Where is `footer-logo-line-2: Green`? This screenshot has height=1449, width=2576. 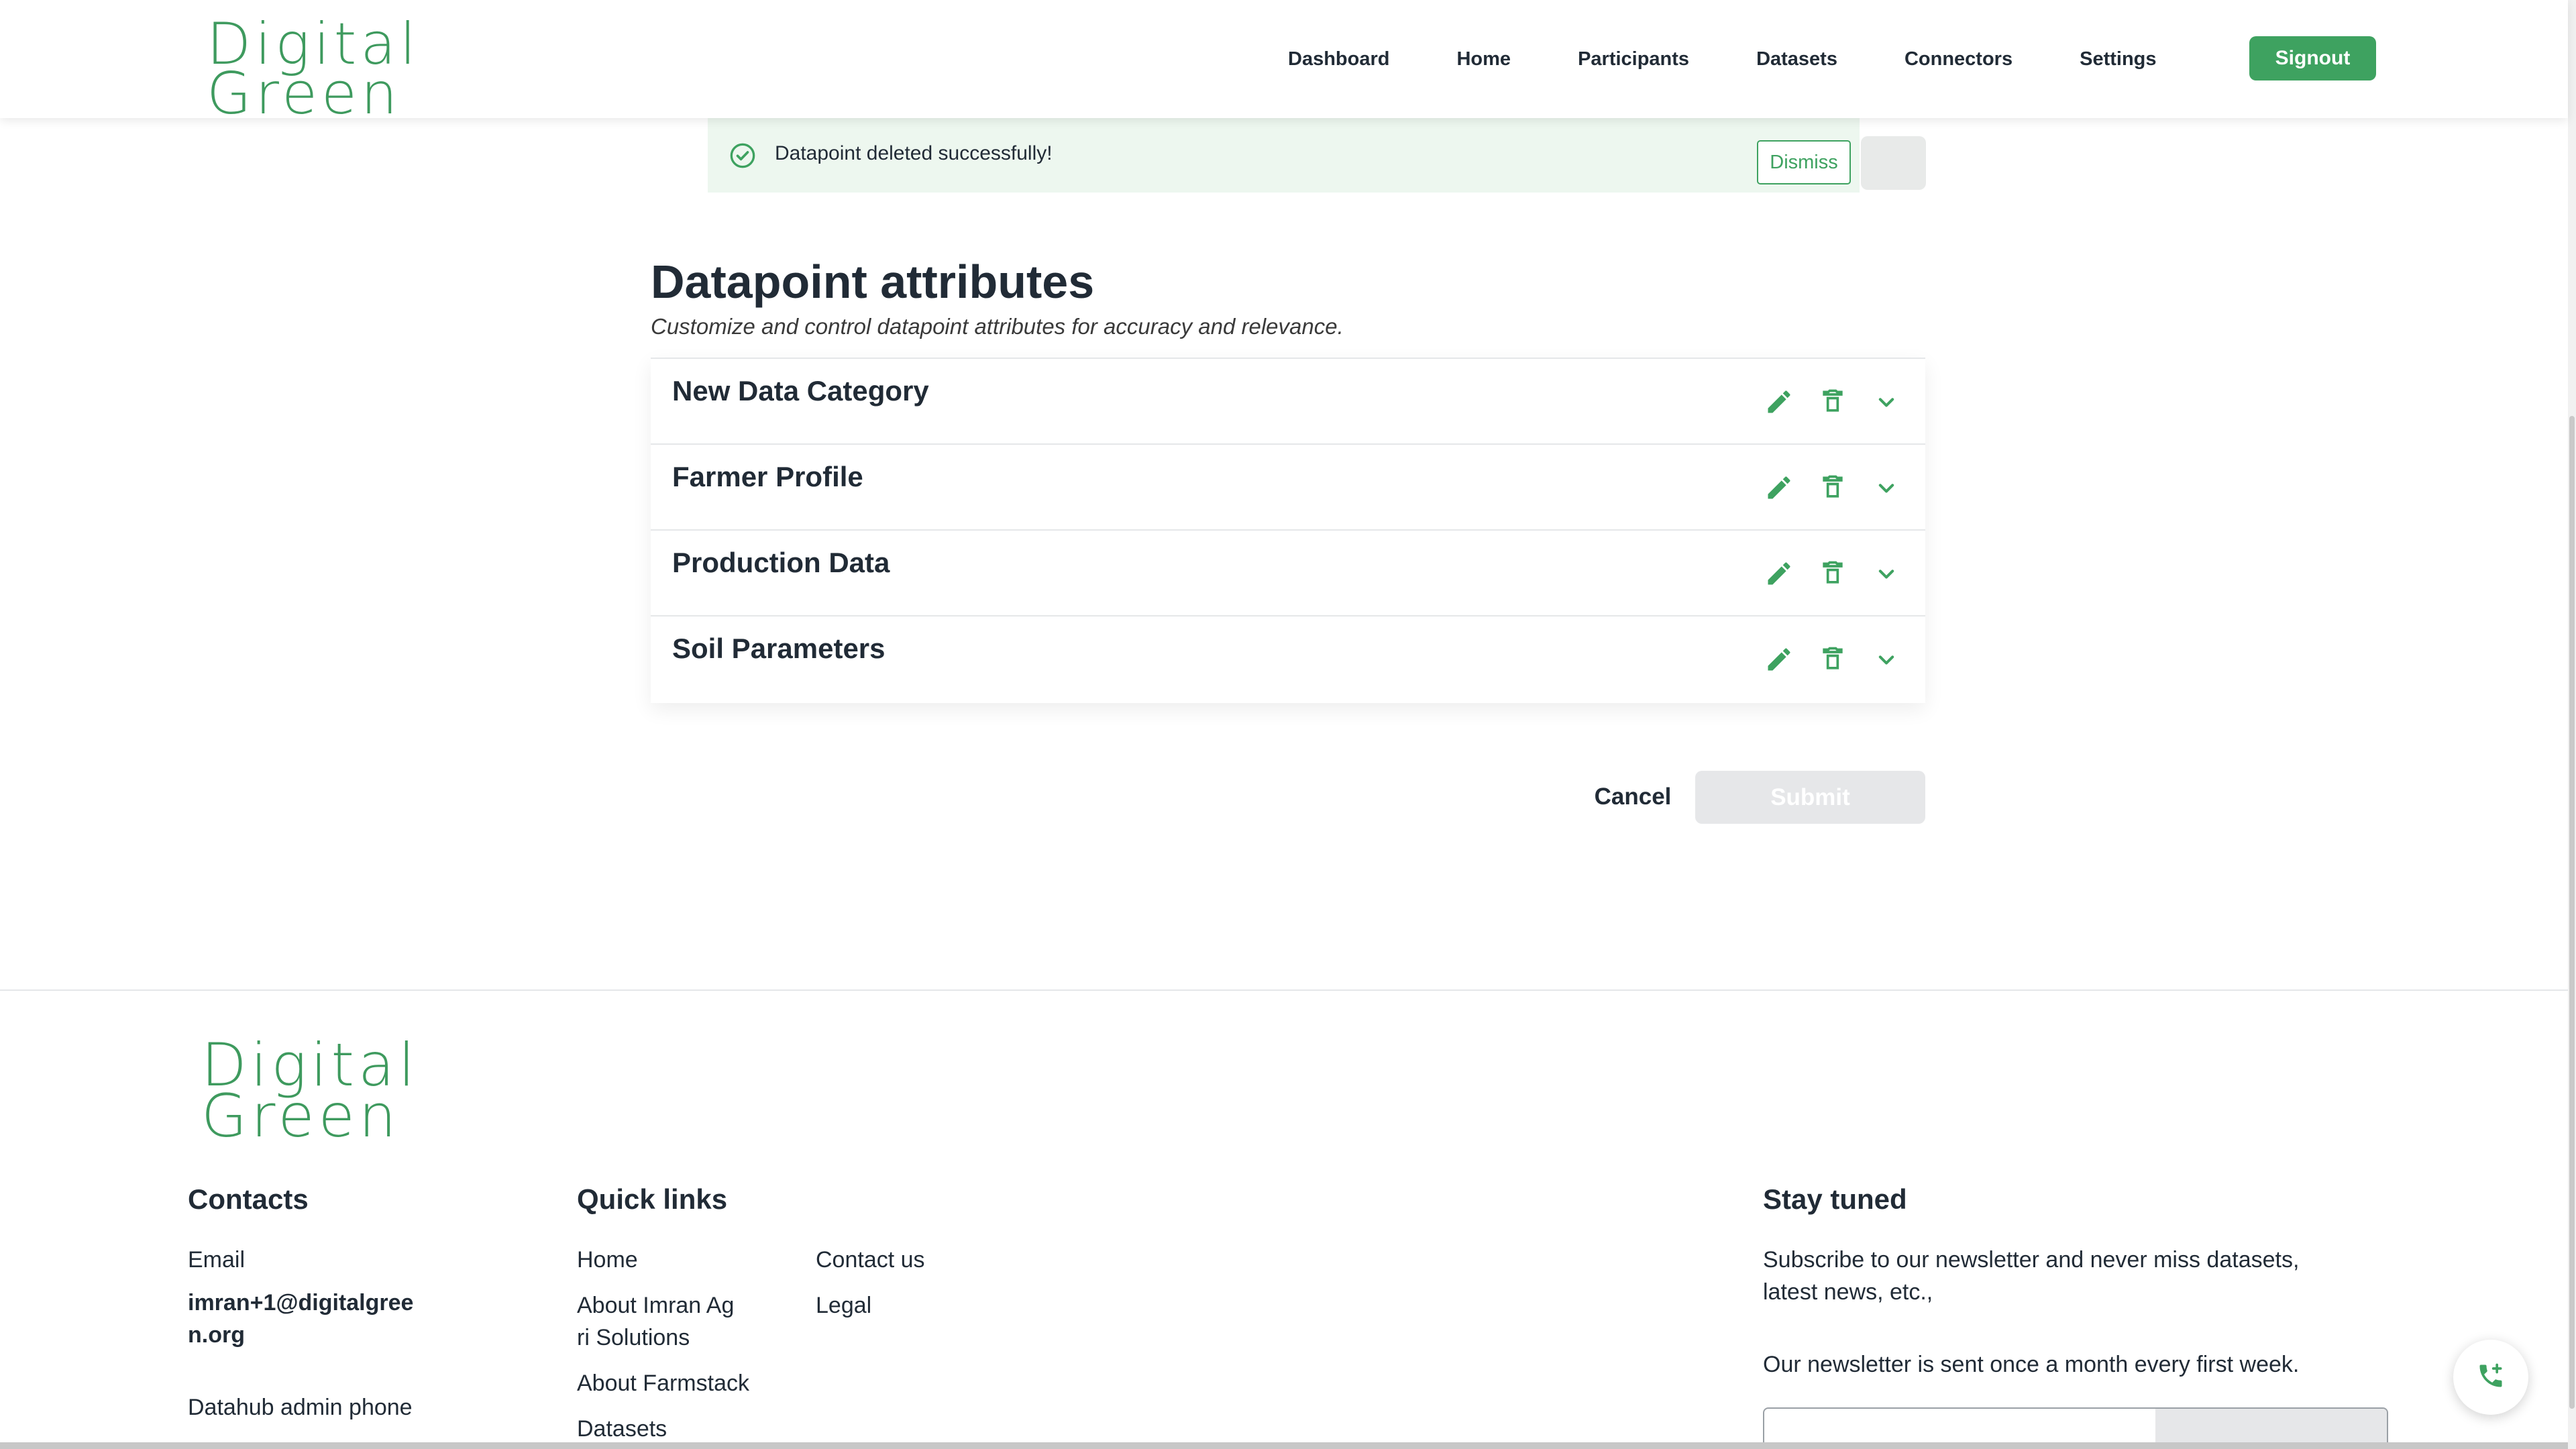 footer-logo-line-2: Green is located at coordinates (300, 1115).